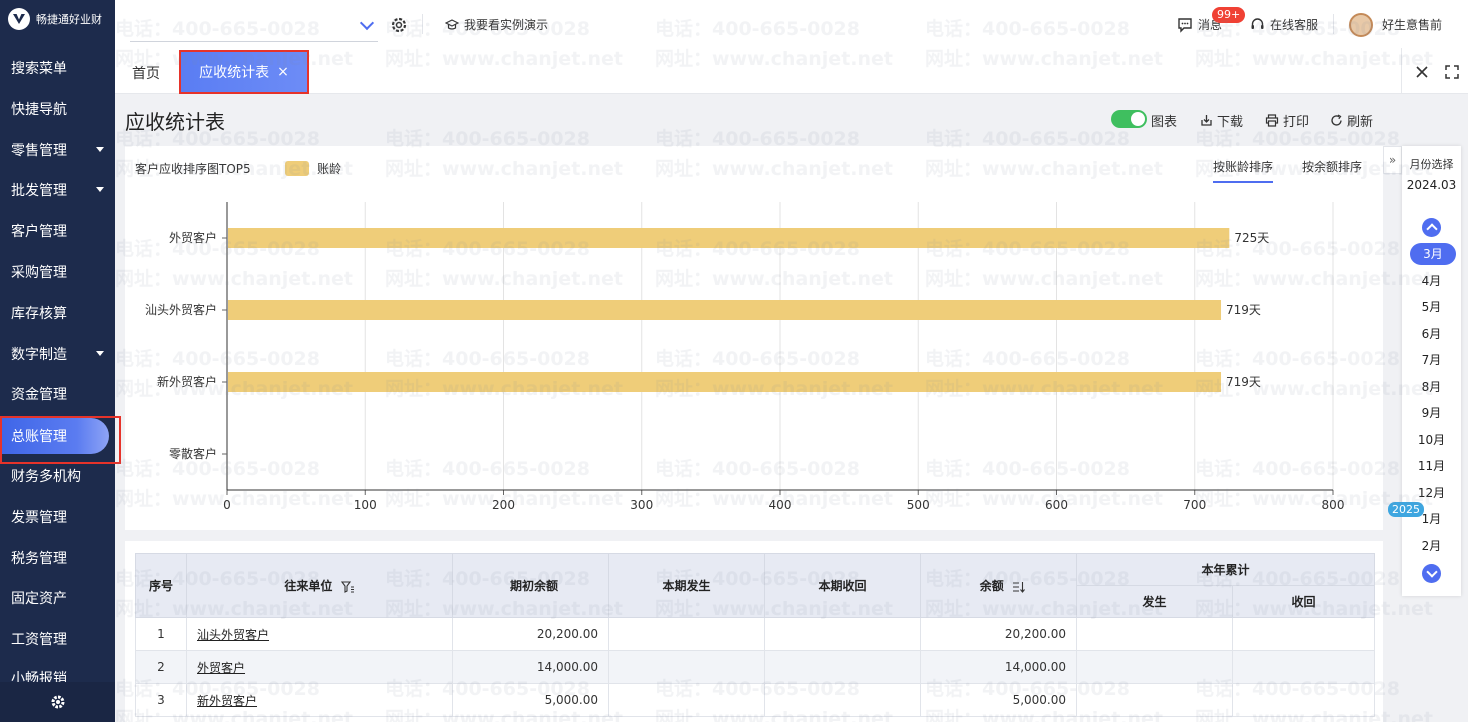 The height and width of the screenshot is (722, 1468). Describe the element at coordinates (496, 24) in the screenshot. I see `demo-link: 我要看实例演示` at that location.